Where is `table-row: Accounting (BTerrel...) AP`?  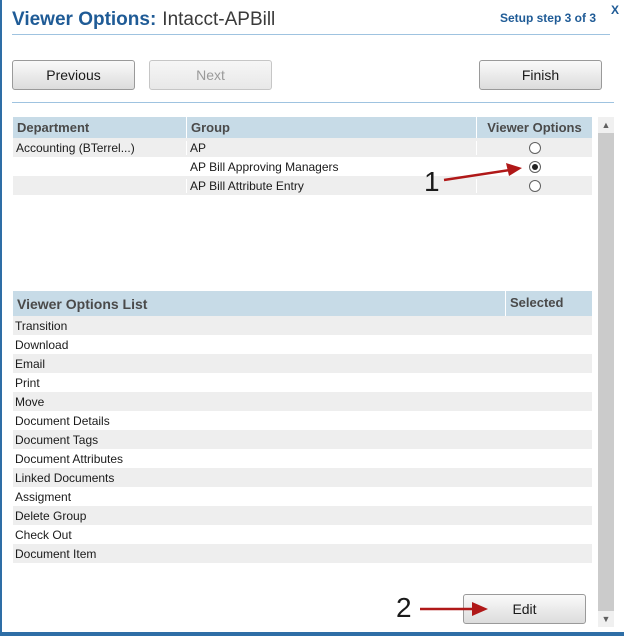 table-row: Accounting (BTerrel...) AP is located at coordinates (302, 147).